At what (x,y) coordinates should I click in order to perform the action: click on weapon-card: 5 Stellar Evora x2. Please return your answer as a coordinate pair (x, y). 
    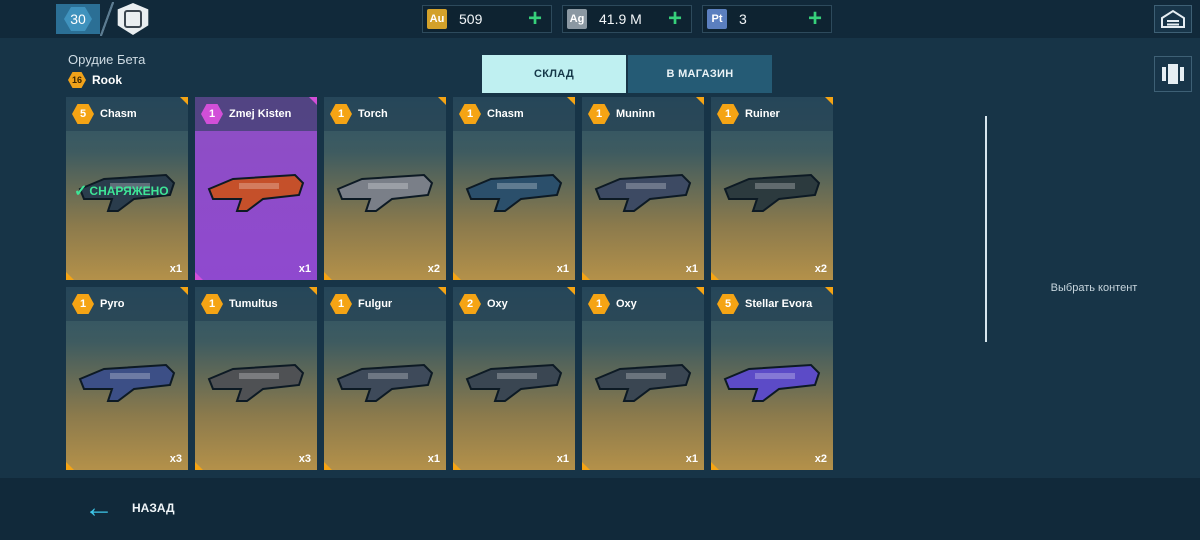
    Looking at the image, I should click on (772, 378).